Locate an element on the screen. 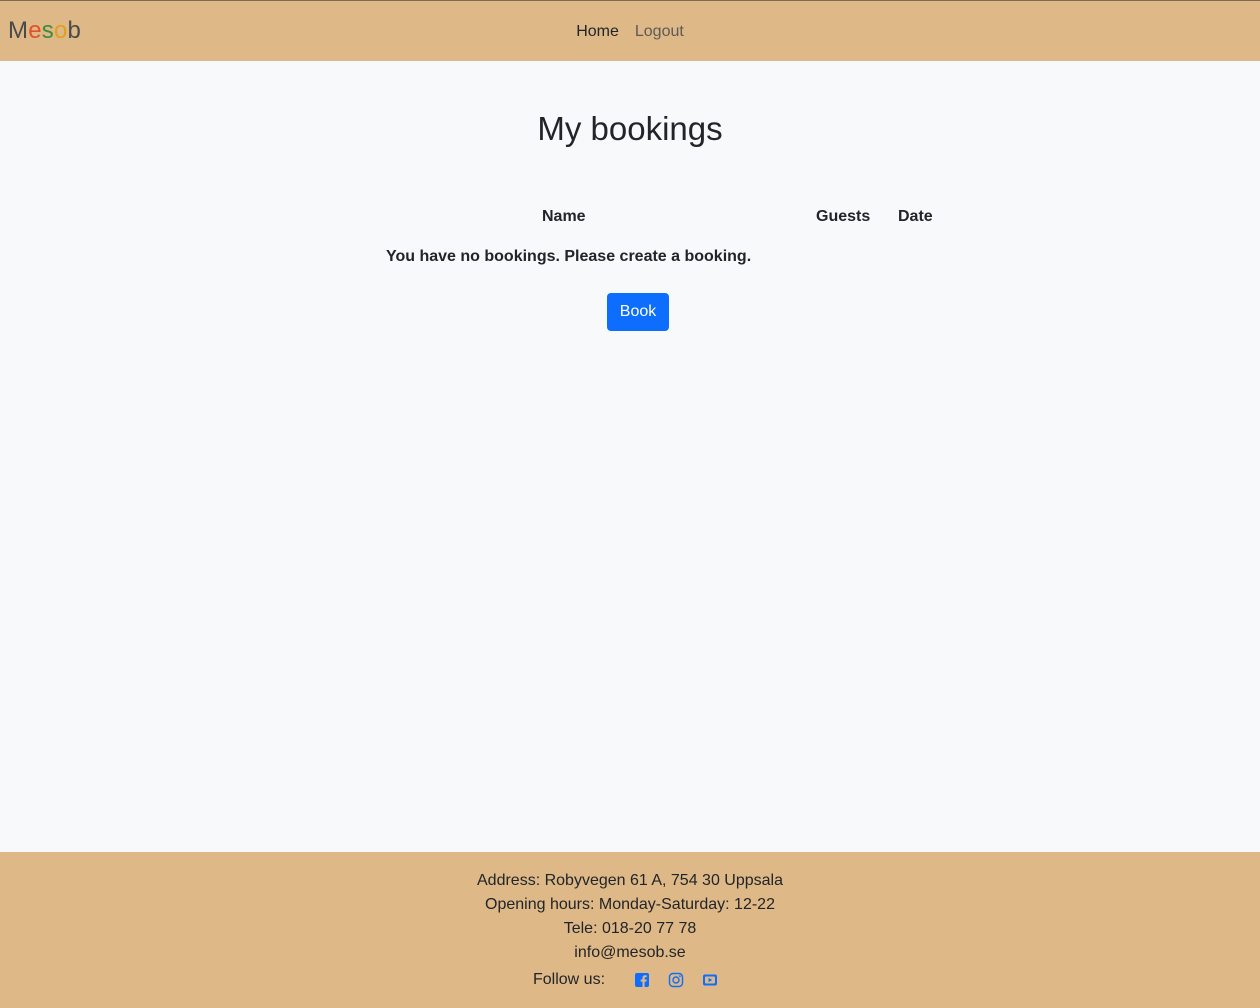 This screenshot has width=1260, height=1008. footer-phone: Tele: 018-20 77 78 is located at coordinates (630, 928).